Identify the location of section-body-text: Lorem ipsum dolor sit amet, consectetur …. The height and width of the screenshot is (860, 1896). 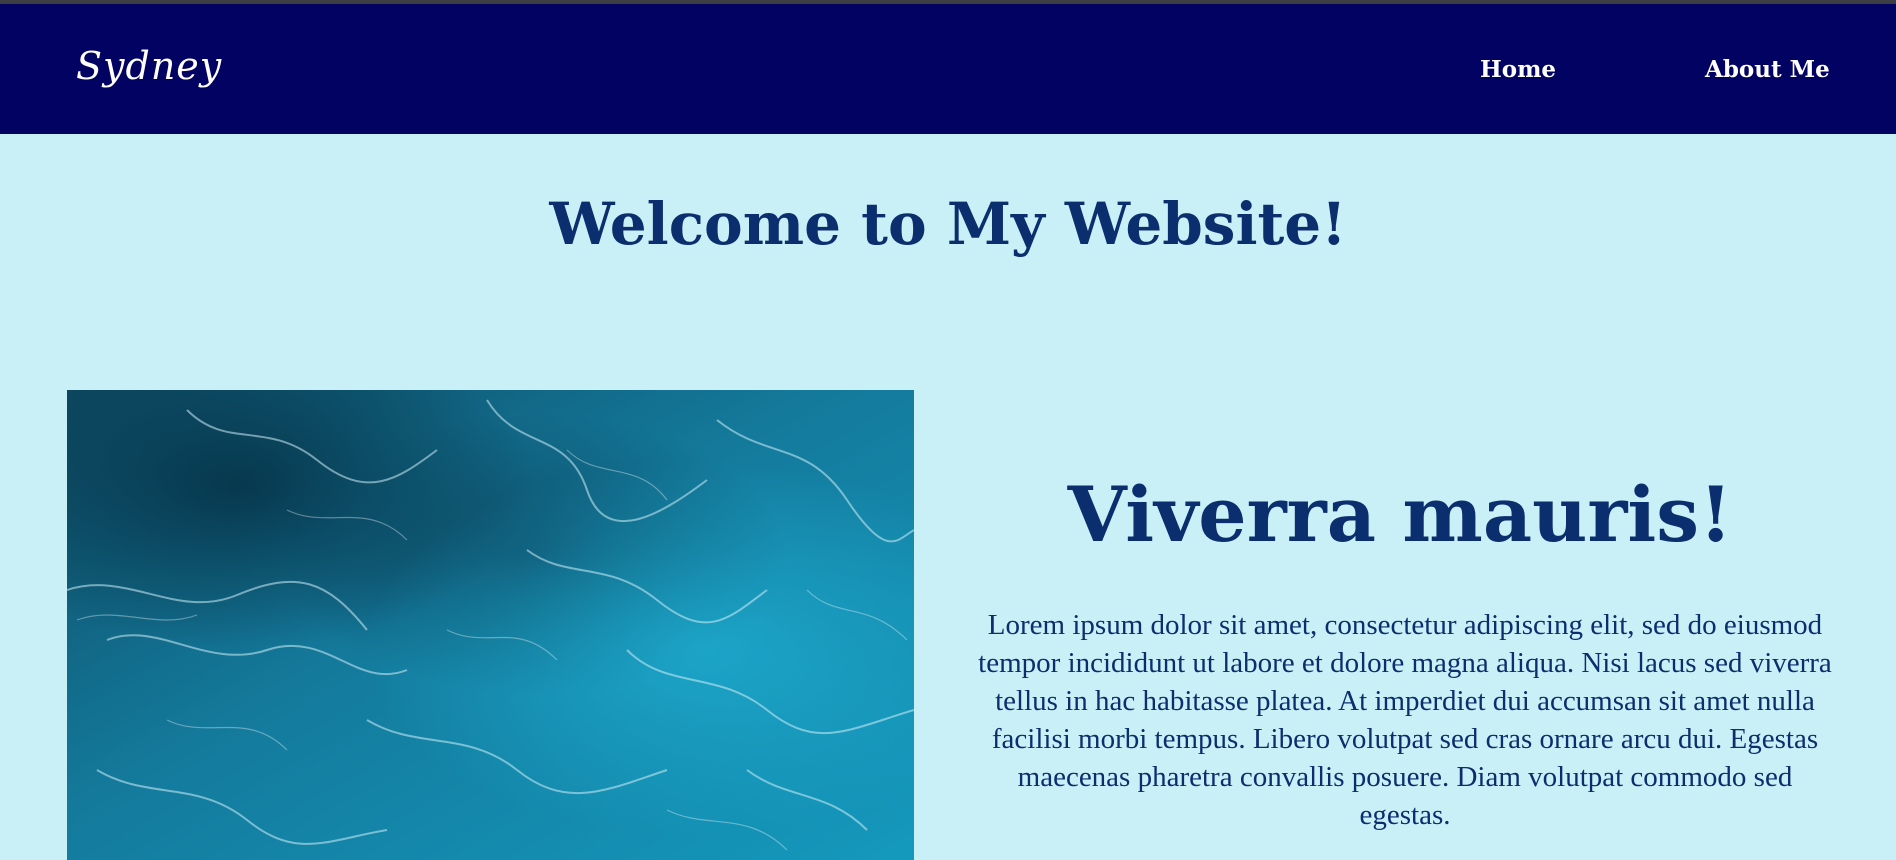
(1405, 720).